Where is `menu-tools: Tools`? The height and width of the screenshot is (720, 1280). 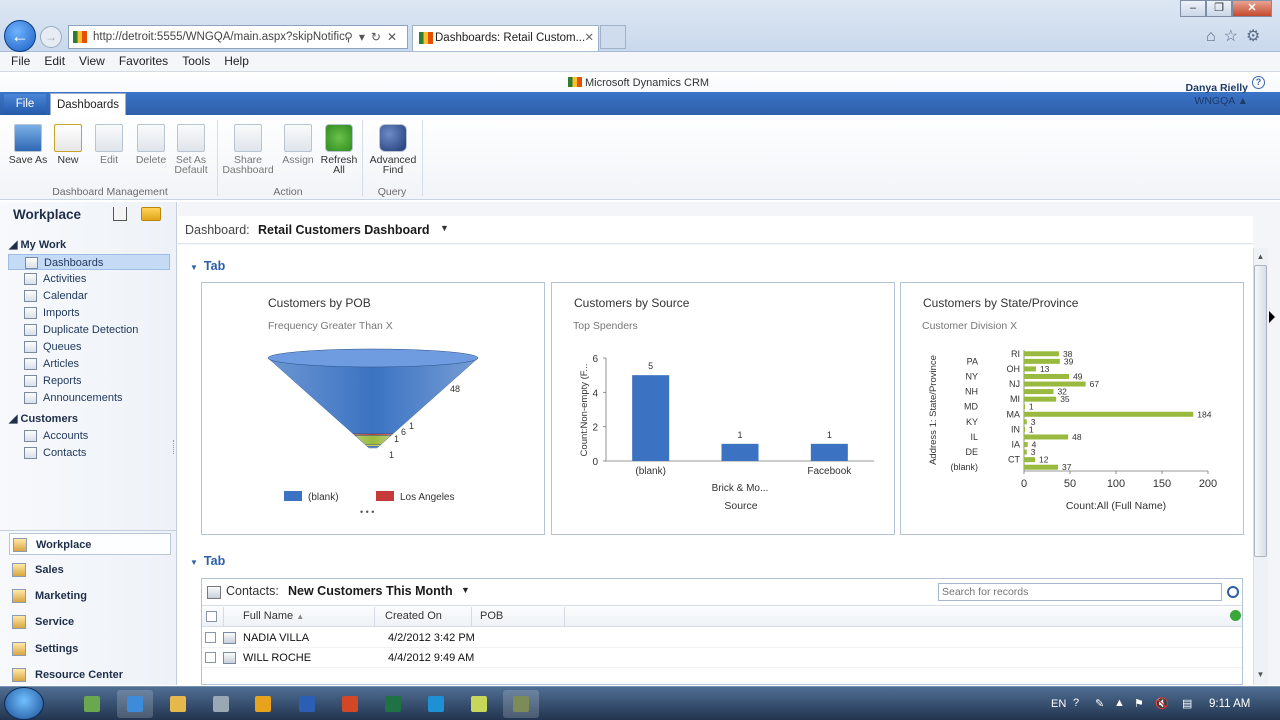 menu-tools: Tools is located at coordinates (196, 61).